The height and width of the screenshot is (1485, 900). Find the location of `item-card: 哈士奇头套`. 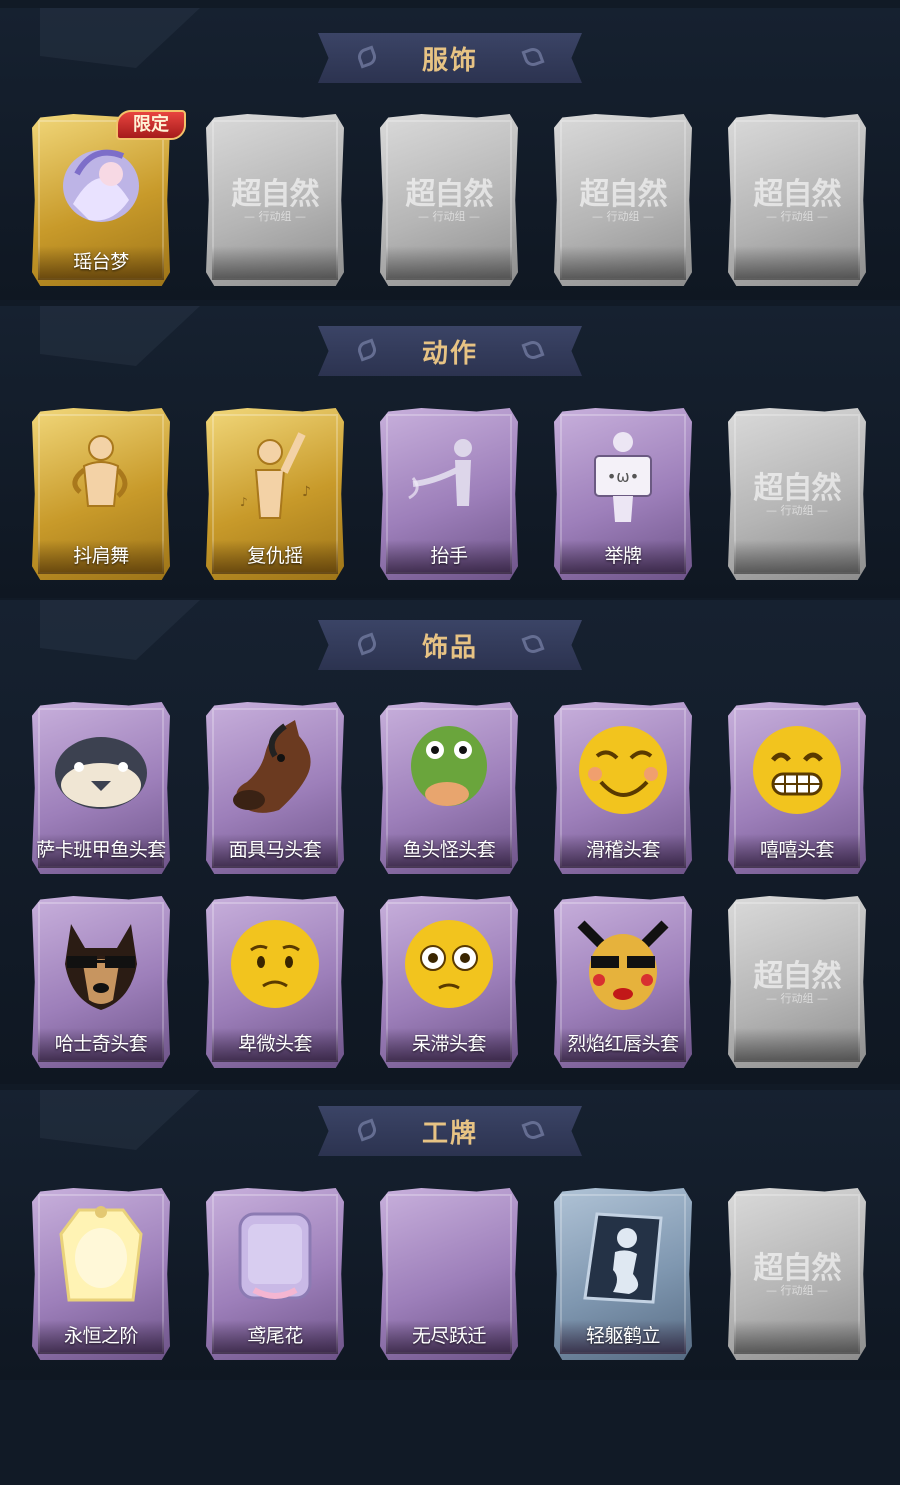

item-card: 哈士奇头套 is located at coordinates (101, 982).